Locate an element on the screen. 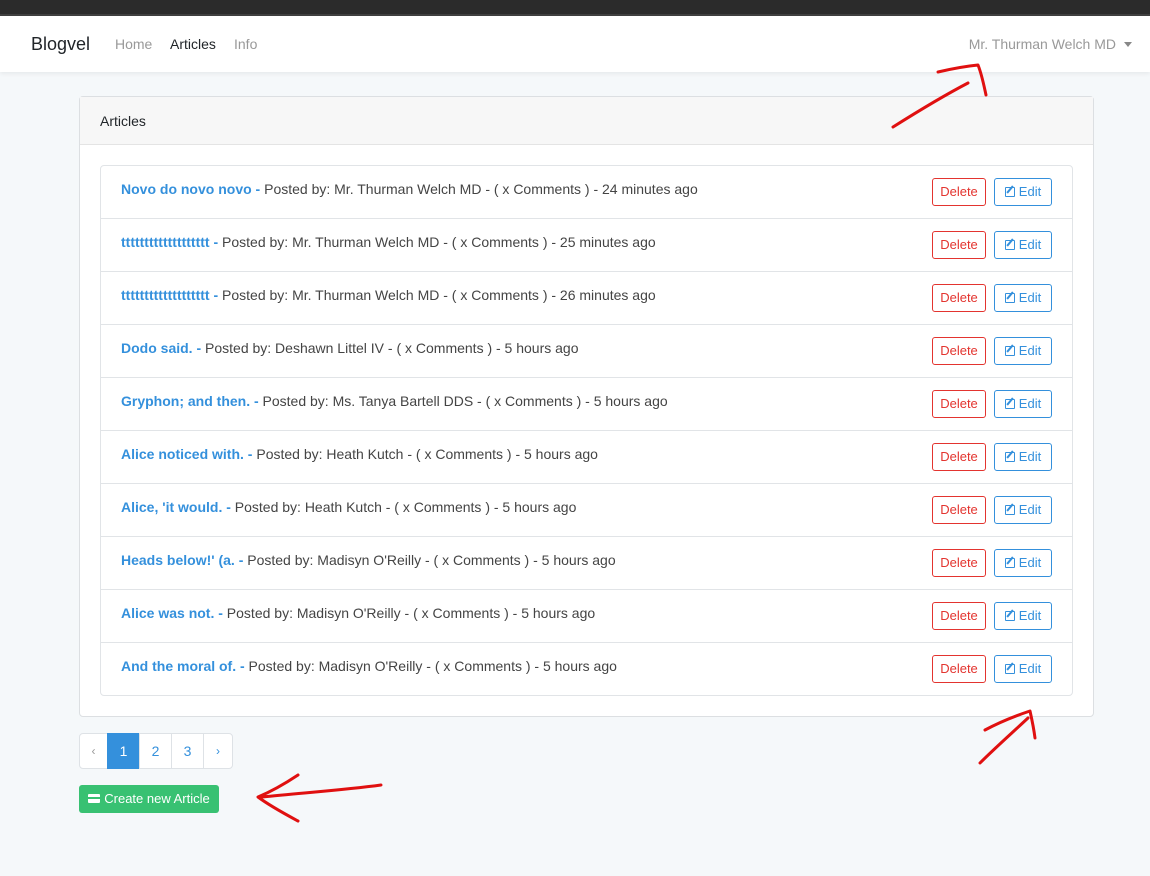 Image resolution: width=1150 pixels, height=876 pixels. article-title-link: Heads below!' (a. - is located at coordinates (182, 560).